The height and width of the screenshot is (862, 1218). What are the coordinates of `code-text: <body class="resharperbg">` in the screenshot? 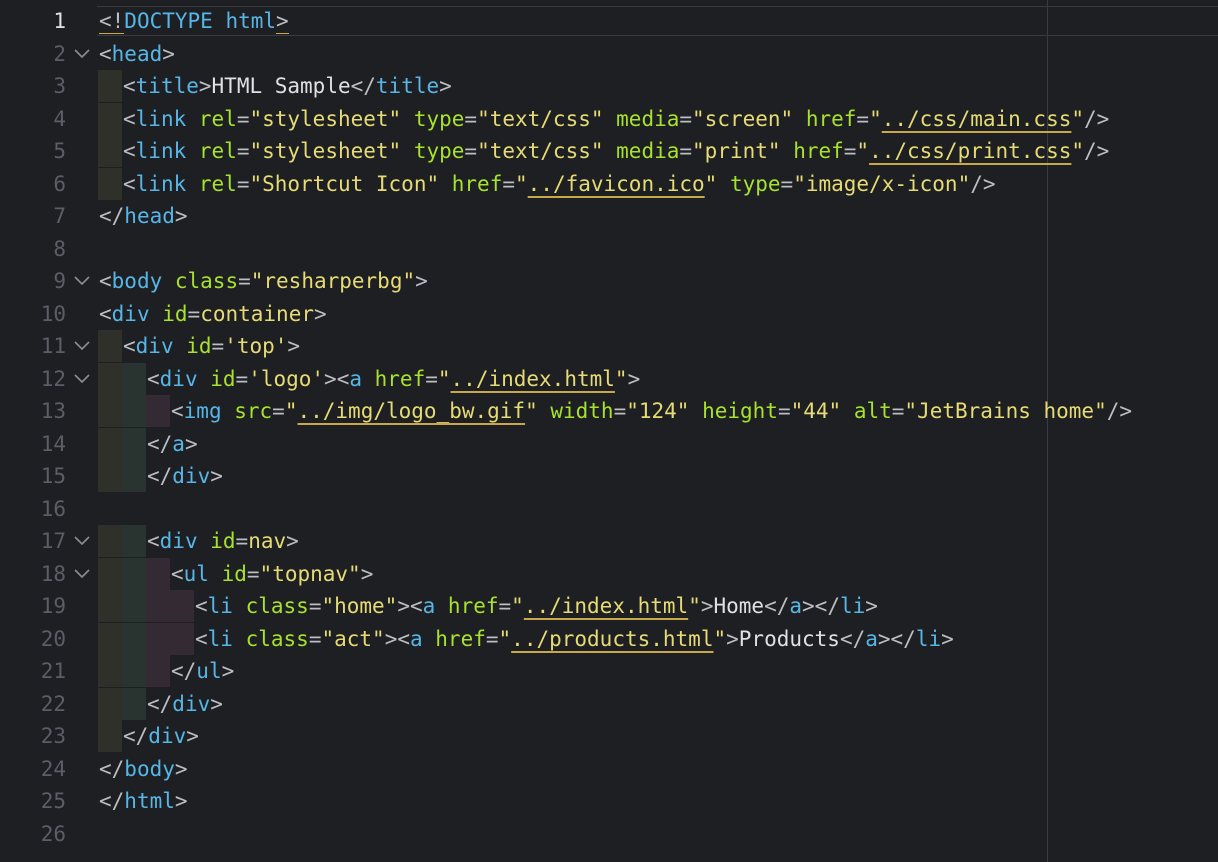 It's located at (263, 281).